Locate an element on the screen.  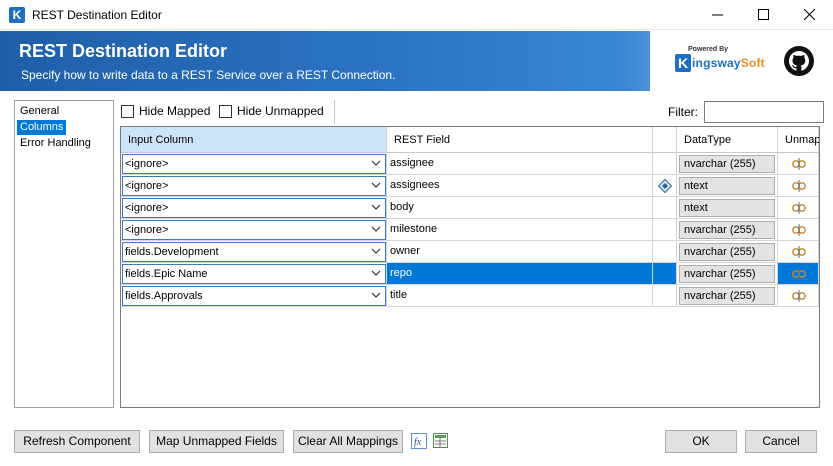
input-column-select: fields.Epic Name is located at coordinates (254, 274).